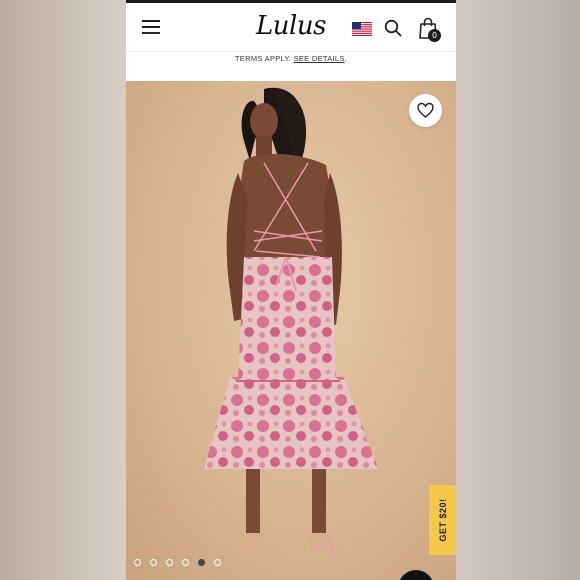 Image resolution: width=580 pixels, height=580 pixels. I want to click on carousel-dot-active, so click(201, 562).